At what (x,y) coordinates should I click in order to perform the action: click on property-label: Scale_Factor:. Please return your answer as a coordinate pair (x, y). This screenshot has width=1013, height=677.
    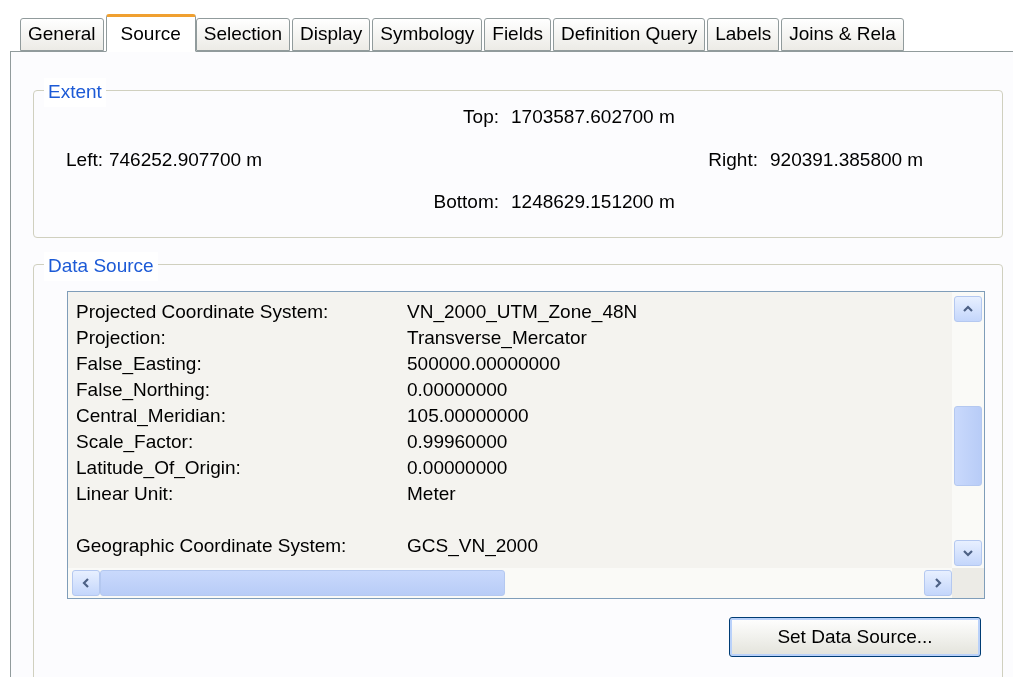
    Looking at the image, I should click on (135, 442).